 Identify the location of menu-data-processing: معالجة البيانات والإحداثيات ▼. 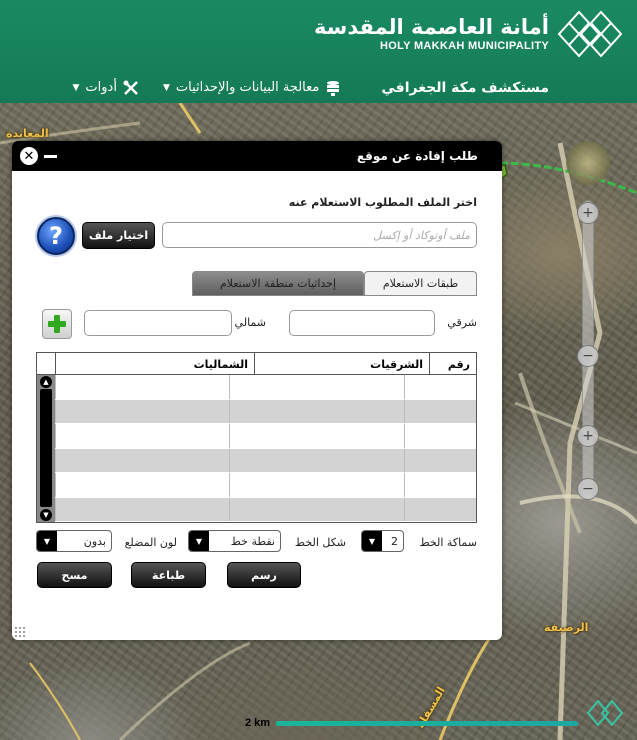
(252, 88).